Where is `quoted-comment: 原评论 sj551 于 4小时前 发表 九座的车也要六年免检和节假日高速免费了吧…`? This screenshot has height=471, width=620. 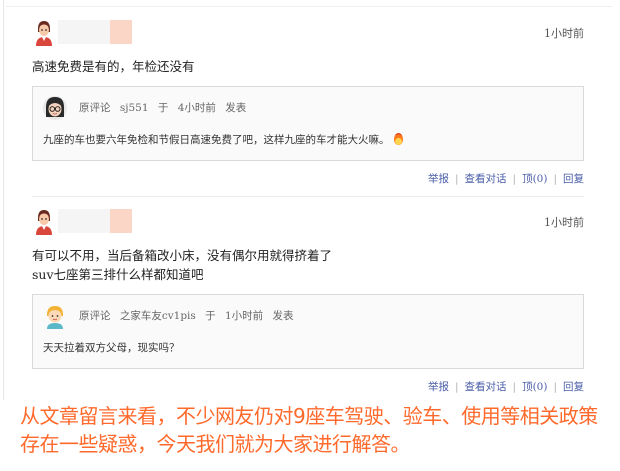 quoted-comment: 原评论 sj551 于 4小时前 发表 九座的车也要六年免检和节假日高速免费了吧… is located at coordinates (308, 123).